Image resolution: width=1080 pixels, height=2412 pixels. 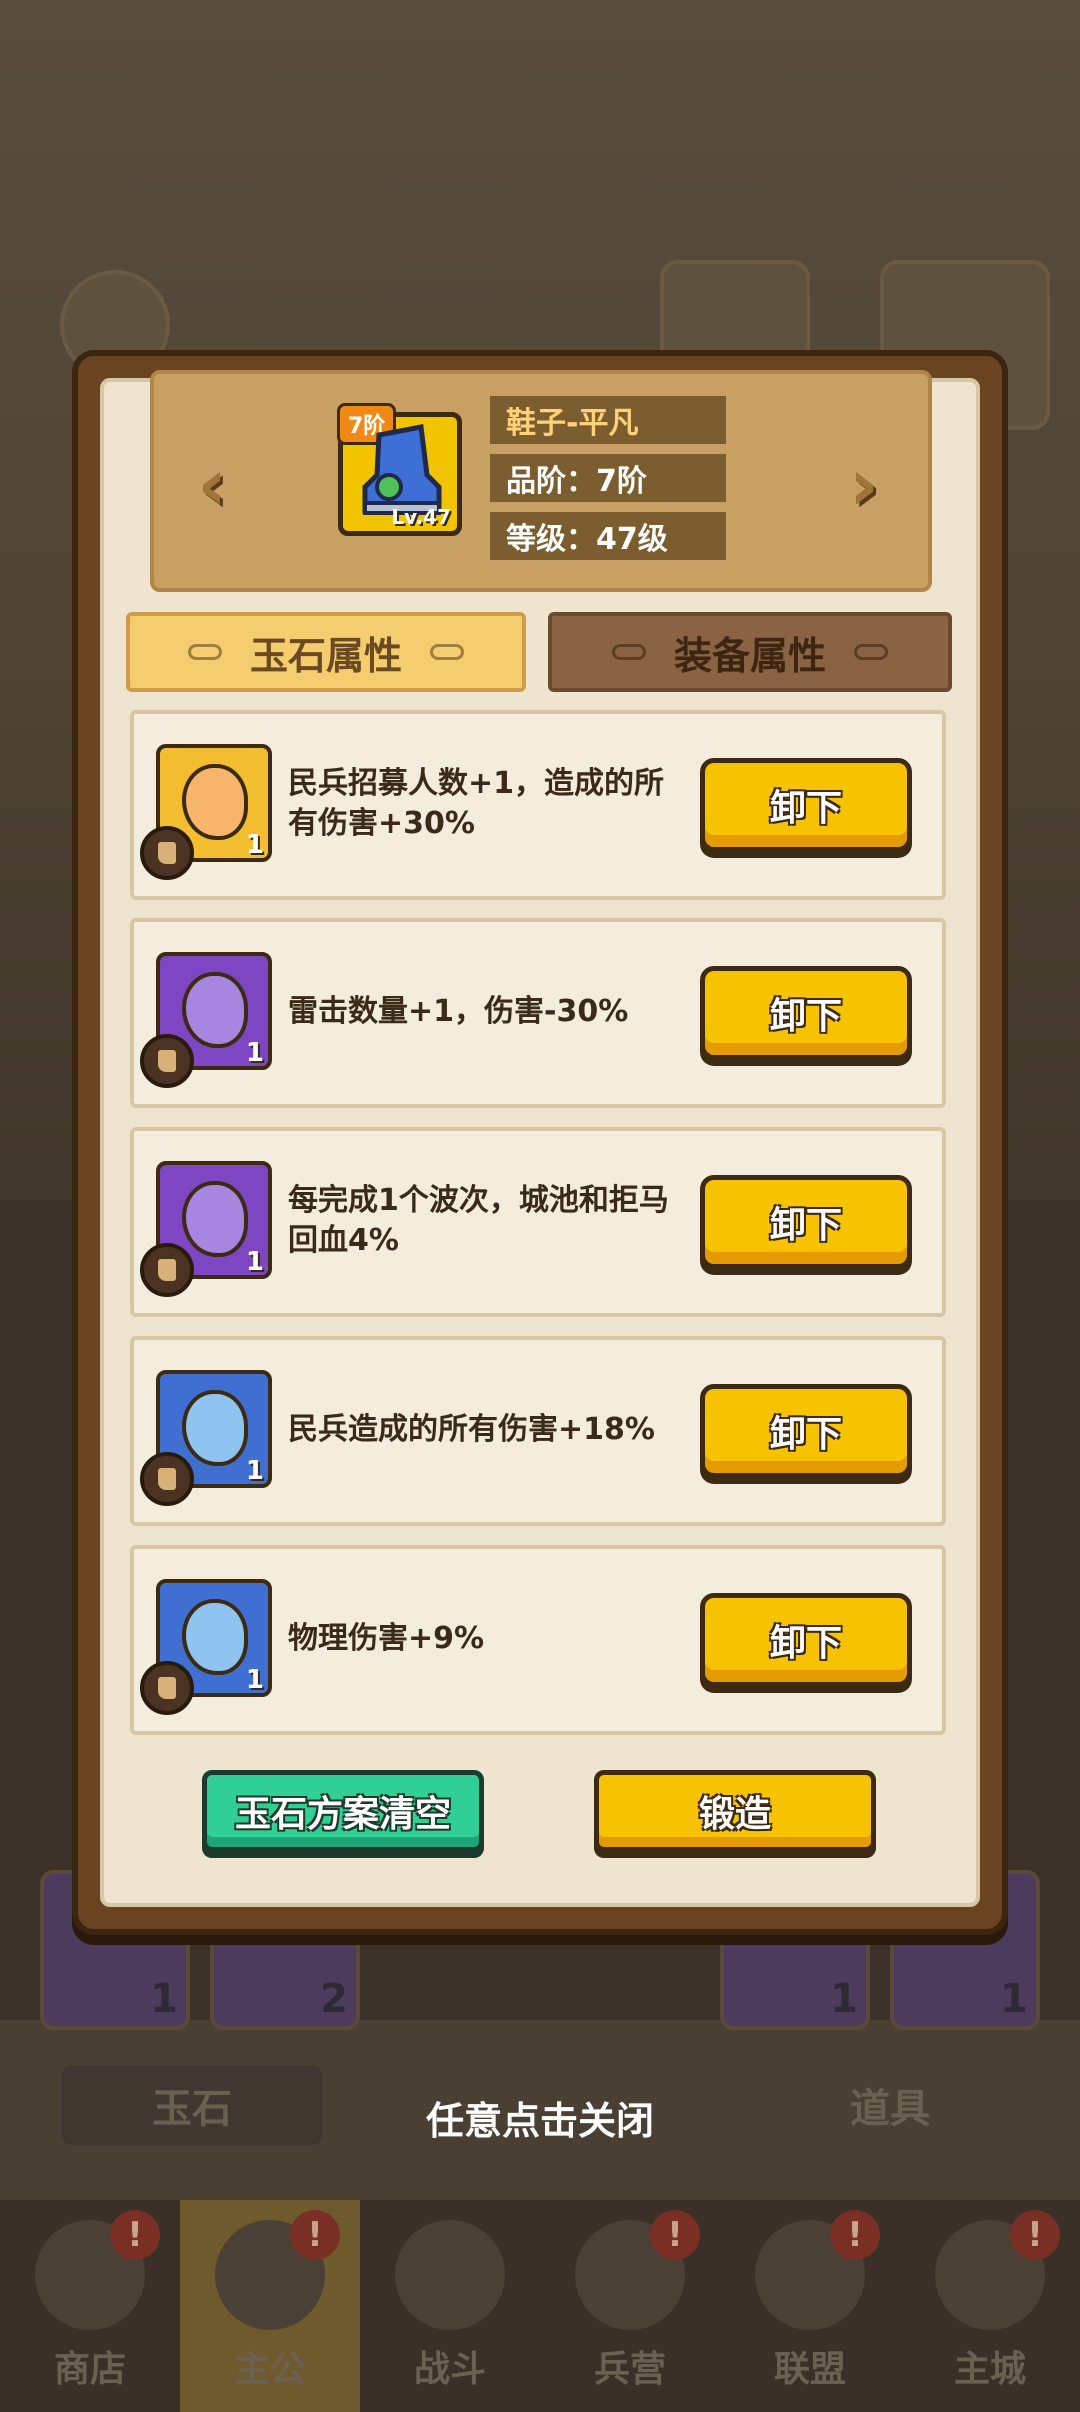 I want to click on tab-jade-attributes: 玉石属性, so click(x=326, y=652).